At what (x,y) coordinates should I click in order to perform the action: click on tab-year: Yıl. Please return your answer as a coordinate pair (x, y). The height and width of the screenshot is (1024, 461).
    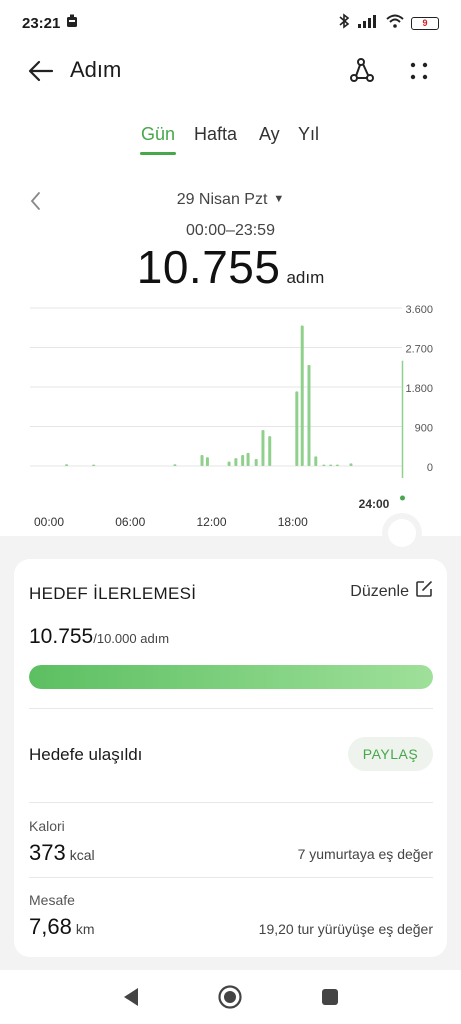
    Looking at the image, I should click on (308, 134).